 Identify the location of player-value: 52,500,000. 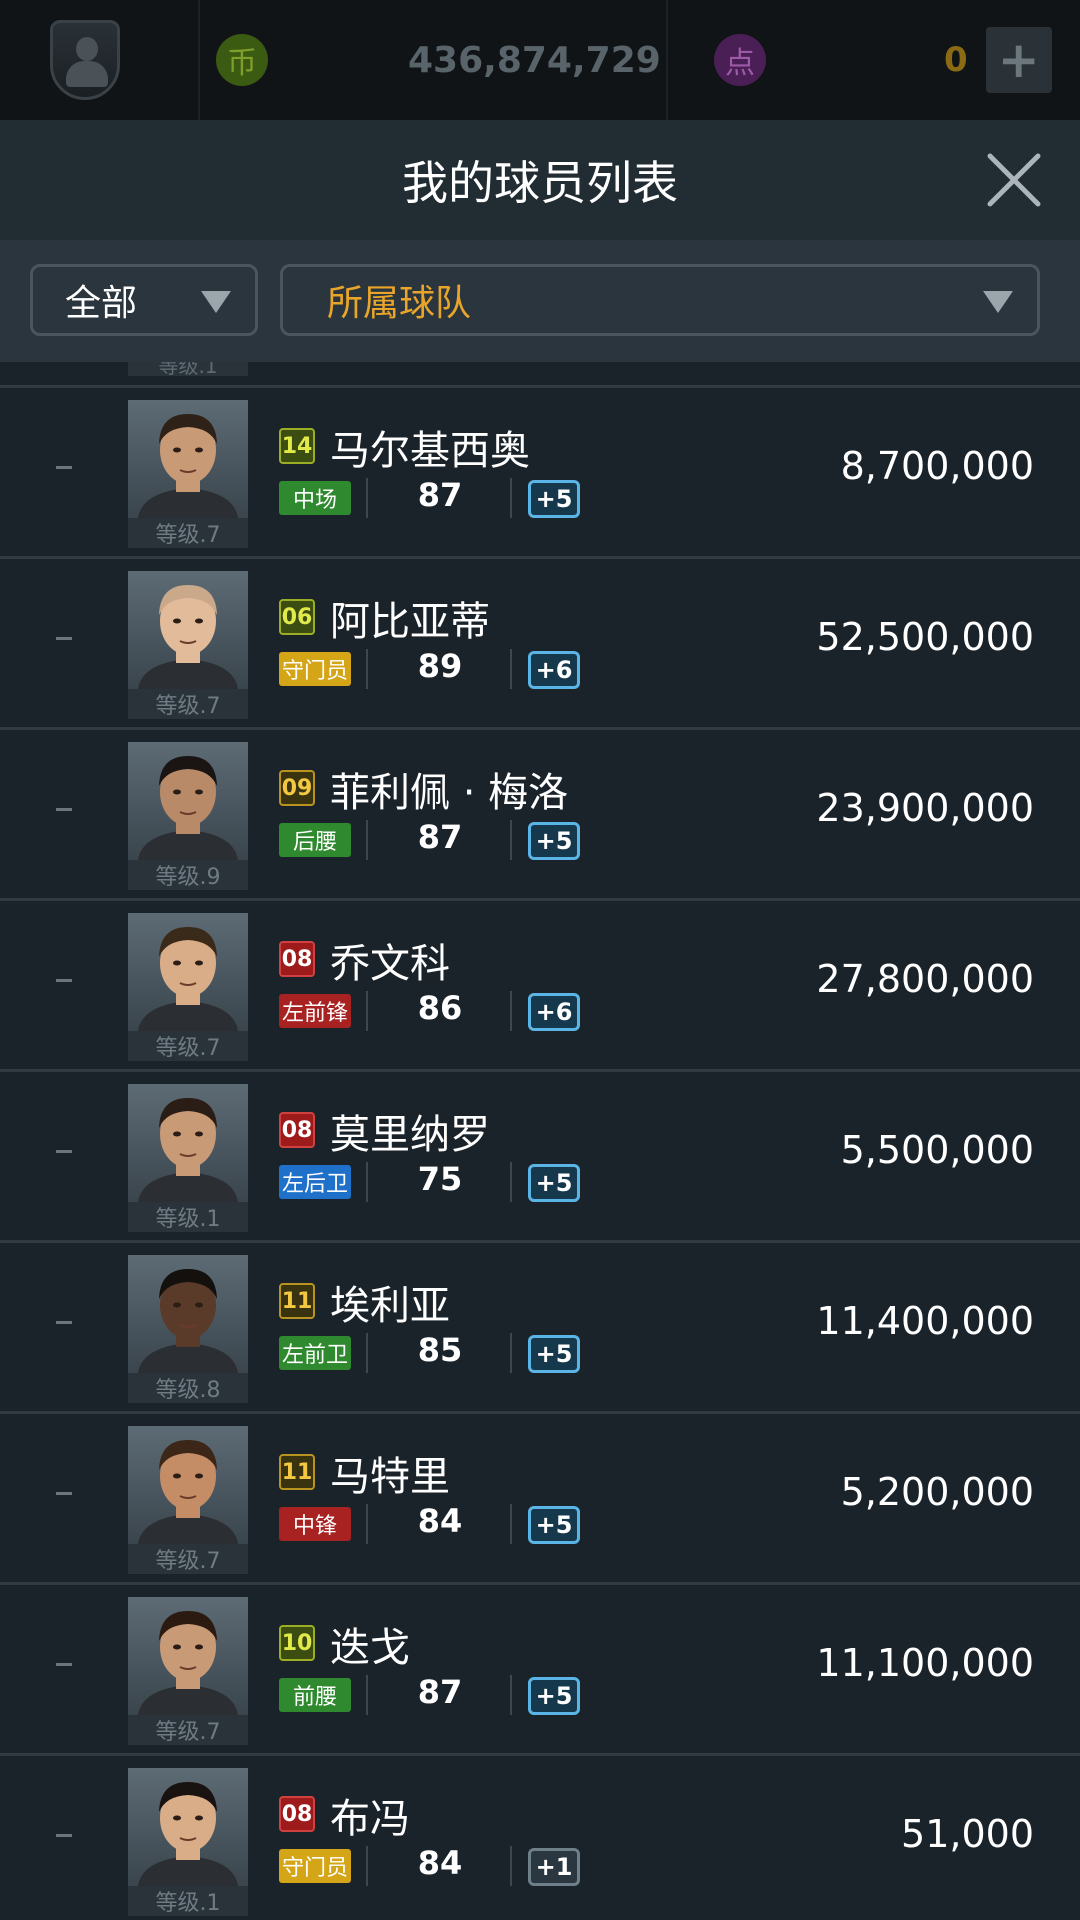
(925, 637).